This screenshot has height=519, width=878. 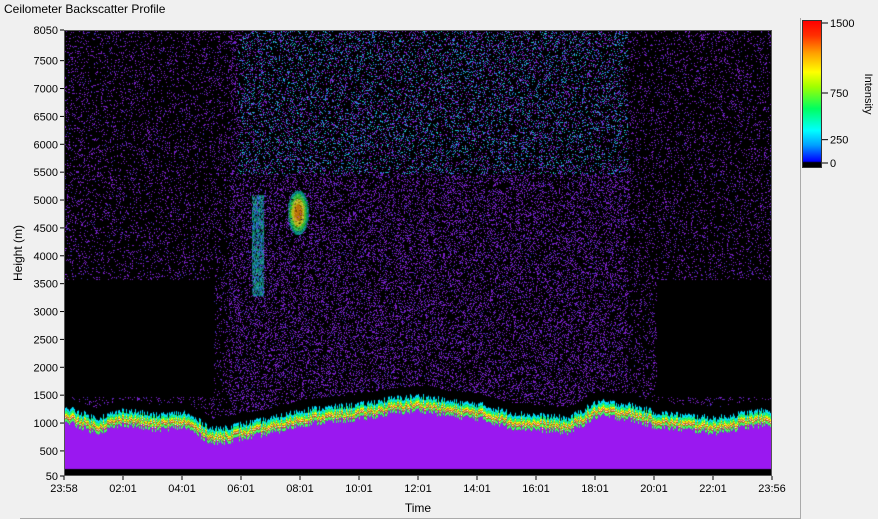 What do you see at coordinates (839, 141) in the screenshot?
I see `colorbar-tick-label: 250` at bounding box center [839, 141].